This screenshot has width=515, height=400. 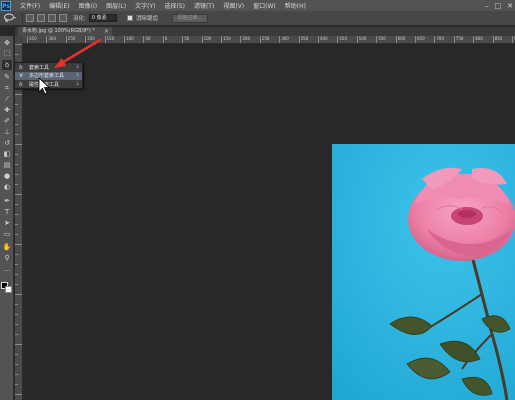 I want to click on flyout-item-shortcut: L, so click(x=77, y=84).